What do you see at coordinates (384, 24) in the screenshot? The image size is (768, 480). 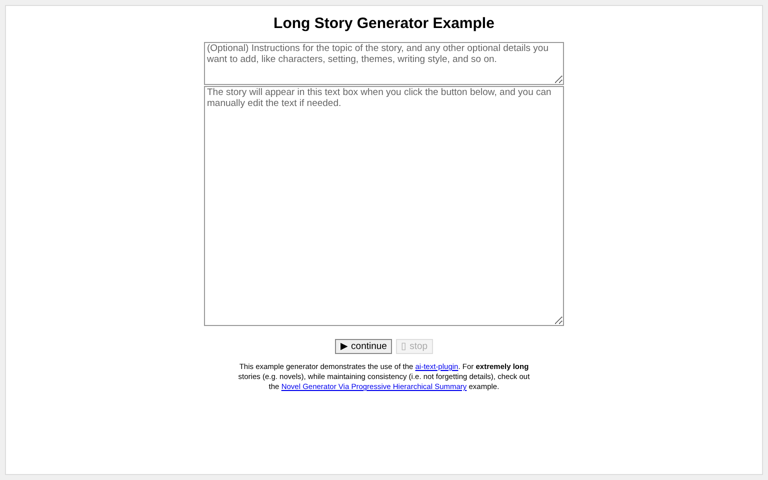 I see `page-title: Long Story Generator Example` at bounding box center [384, 24].